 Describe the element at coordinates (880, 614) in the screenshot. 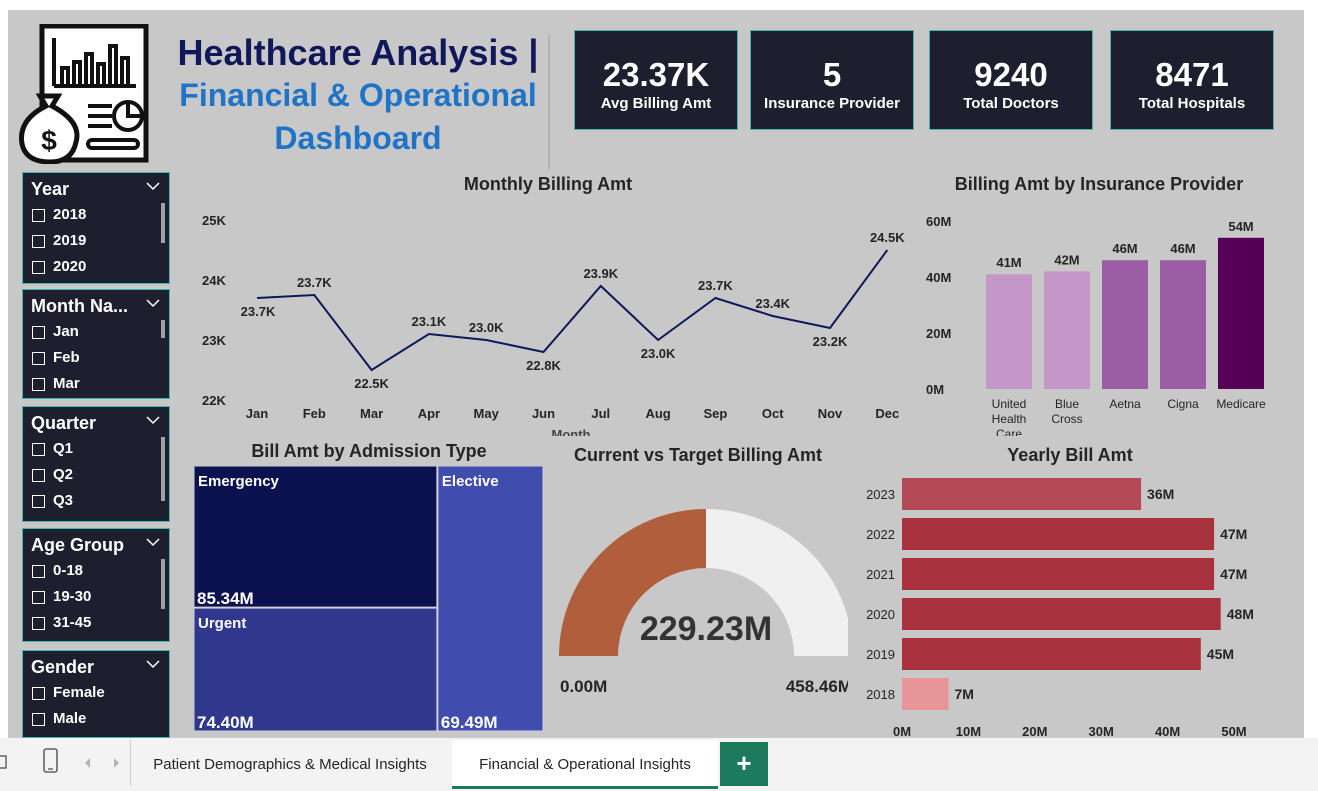

I see `y-tick-label: 2020` at that location.